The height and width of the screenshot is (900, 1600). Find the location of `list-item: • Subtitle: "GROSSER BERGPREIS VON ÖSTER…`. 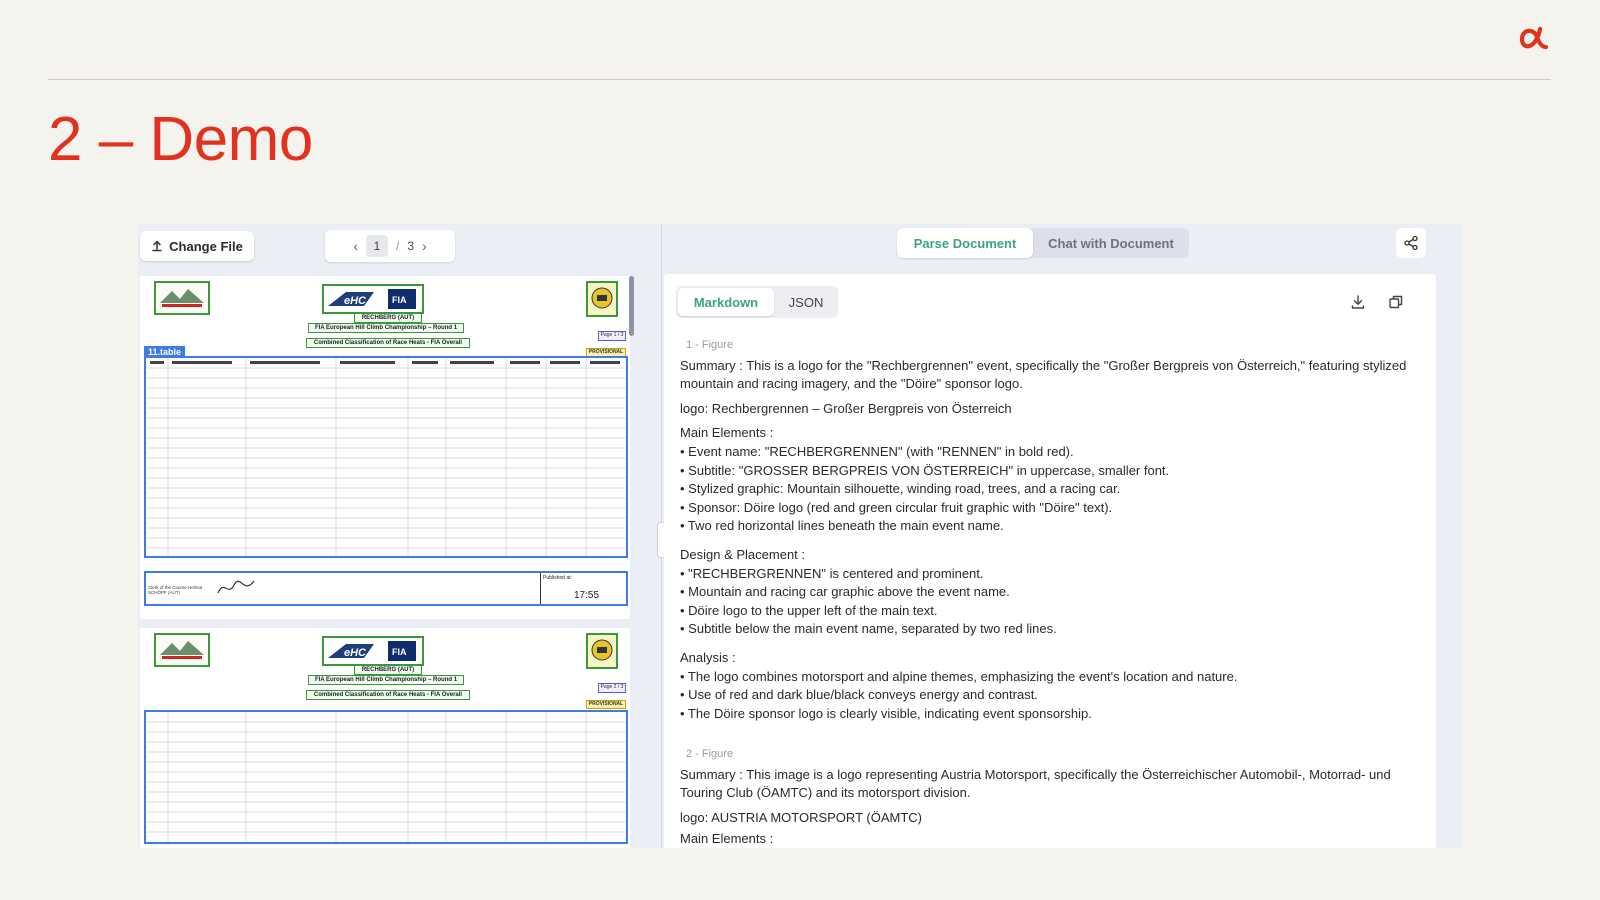

list-item: • Subtitle: "GROSSER BERGPREIS VON ÖSTER… is located at coordinates (925, 470).